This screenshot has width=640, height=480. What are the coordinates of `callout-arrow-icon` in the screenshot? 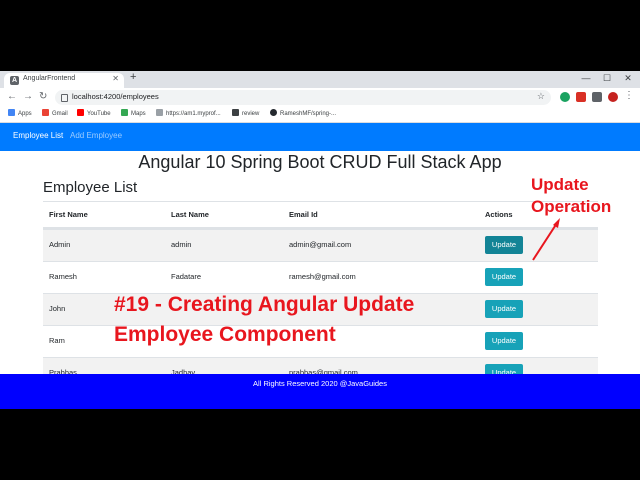 It's located at (546, 239).